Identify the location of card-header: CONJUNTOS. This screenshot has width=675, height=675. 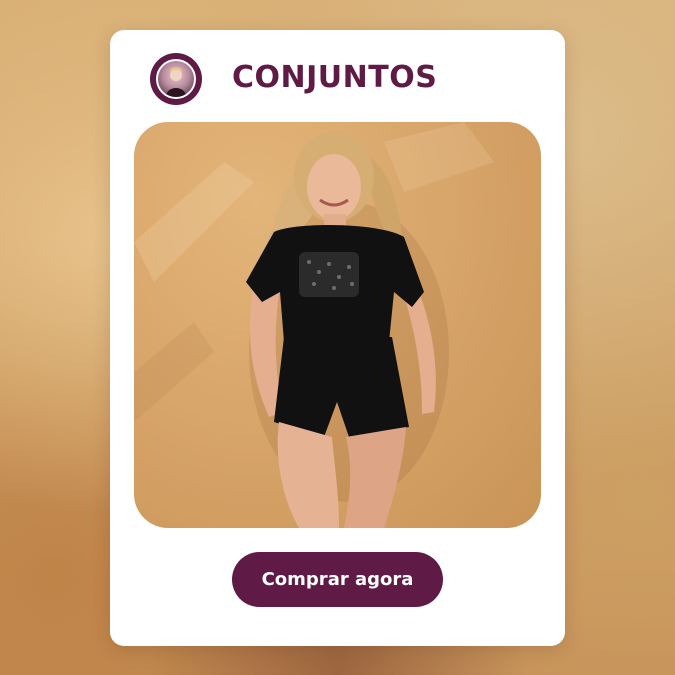
(337, 76).